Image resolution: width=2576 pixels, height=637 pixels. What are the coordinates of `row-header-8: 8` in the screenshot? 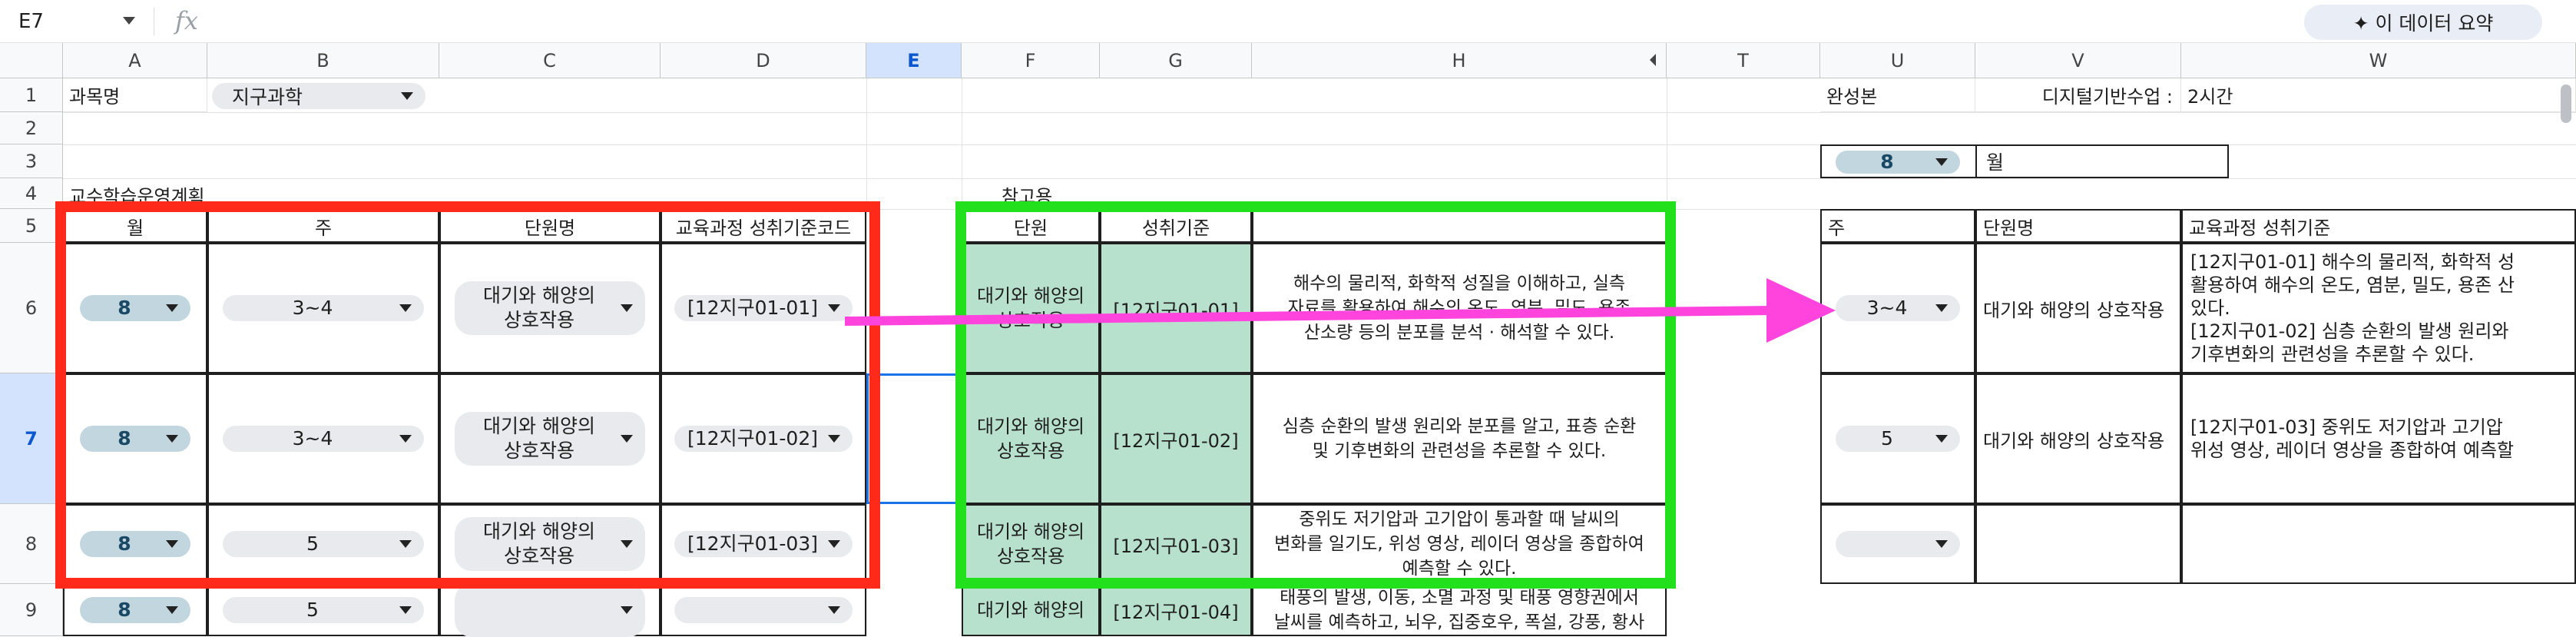 It's located at (32, 544).